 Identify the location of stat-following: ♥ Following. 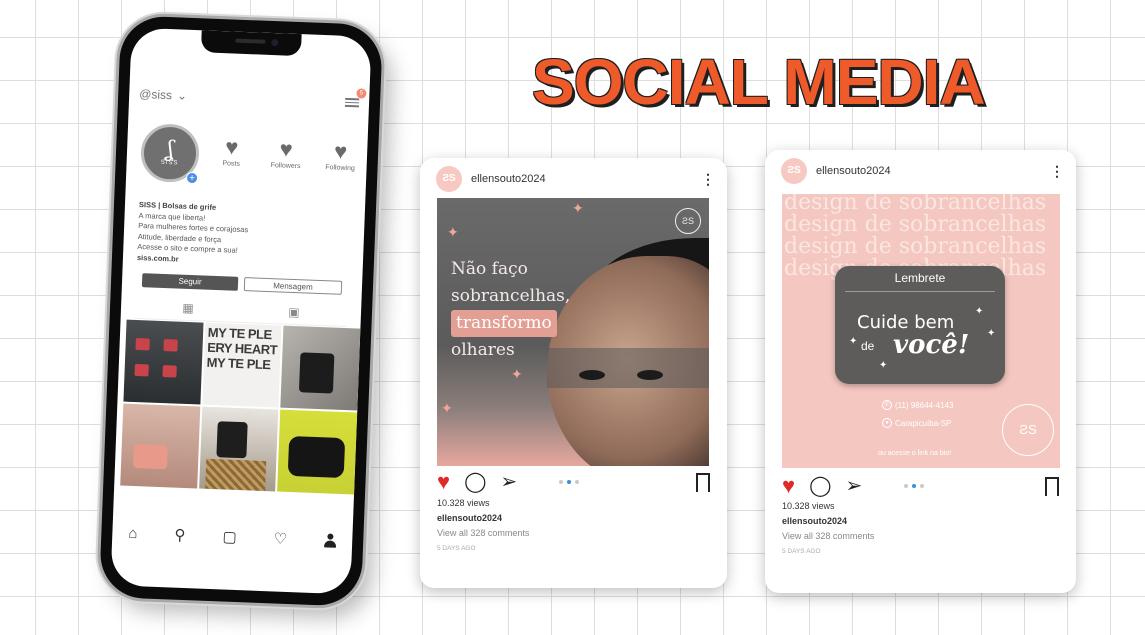
(340, 155).